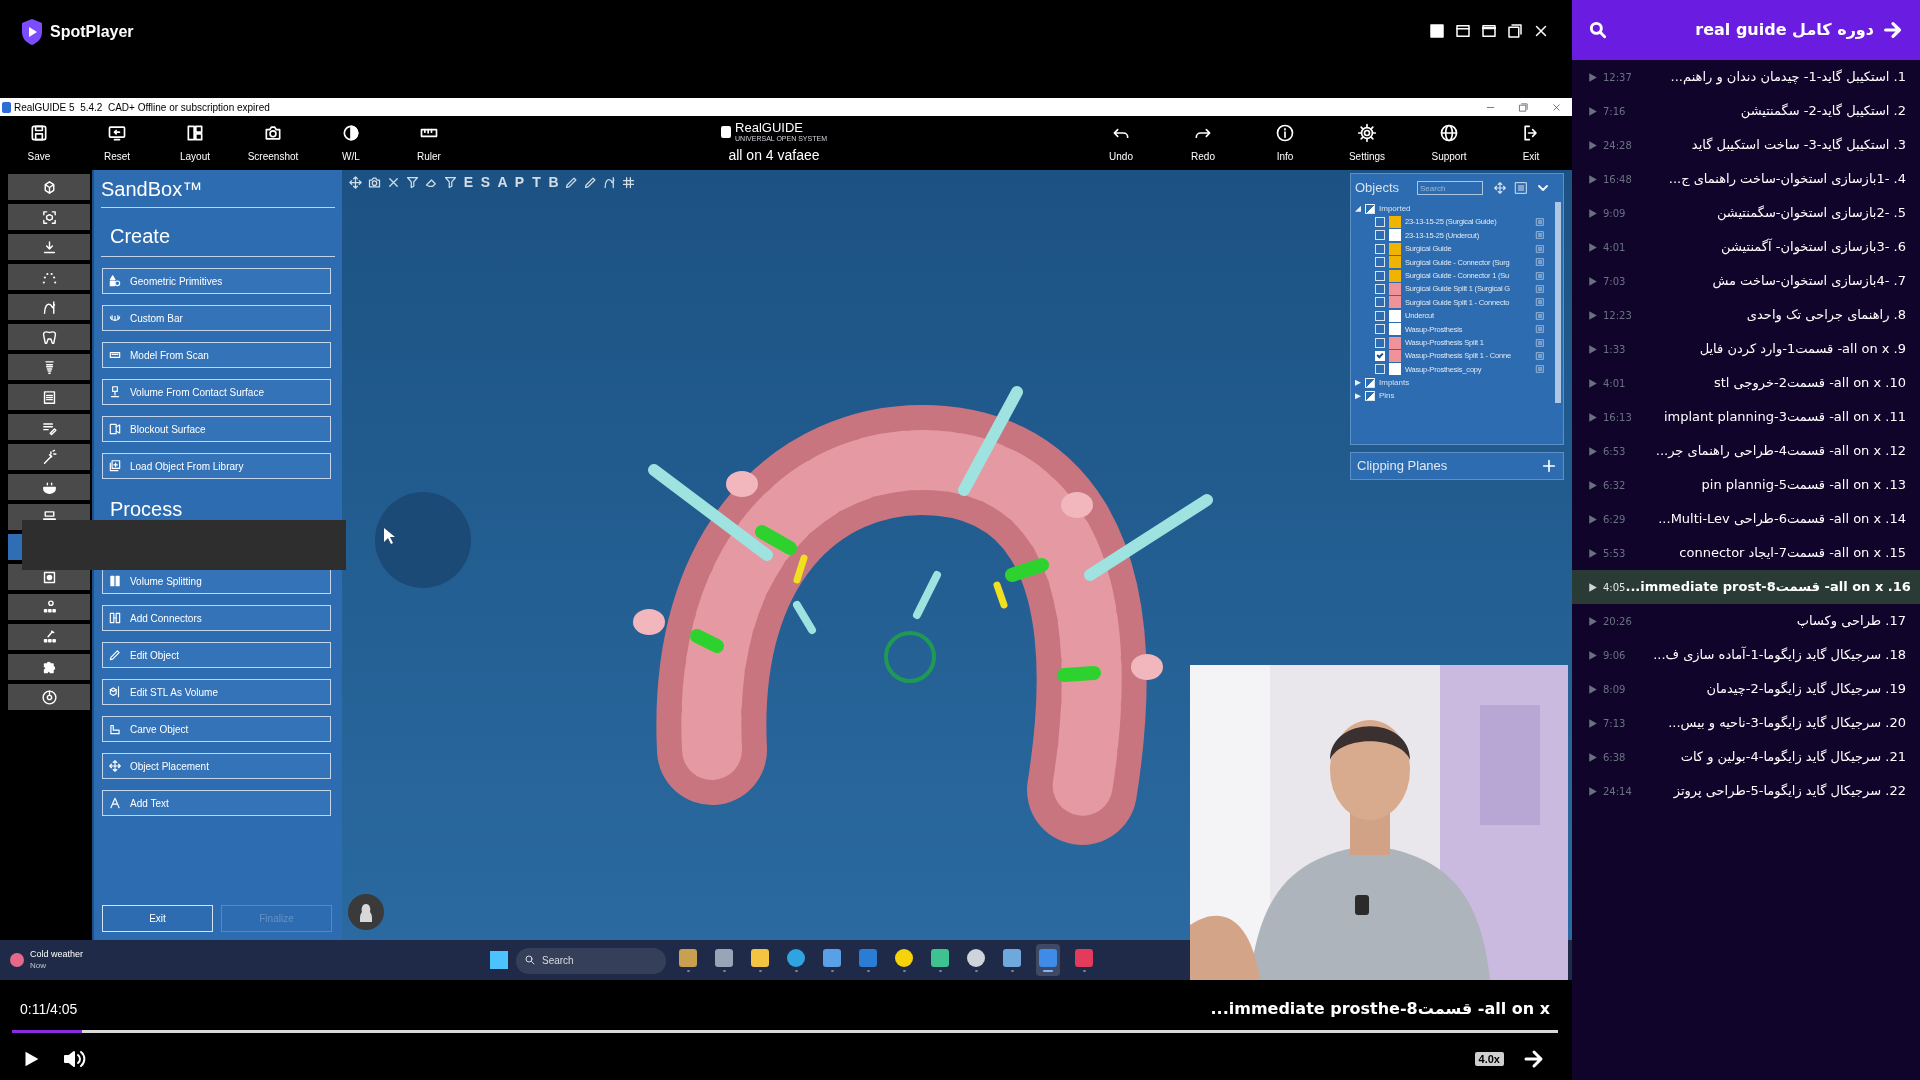  I want to click on view-tool-button: S, so click(485, 182).